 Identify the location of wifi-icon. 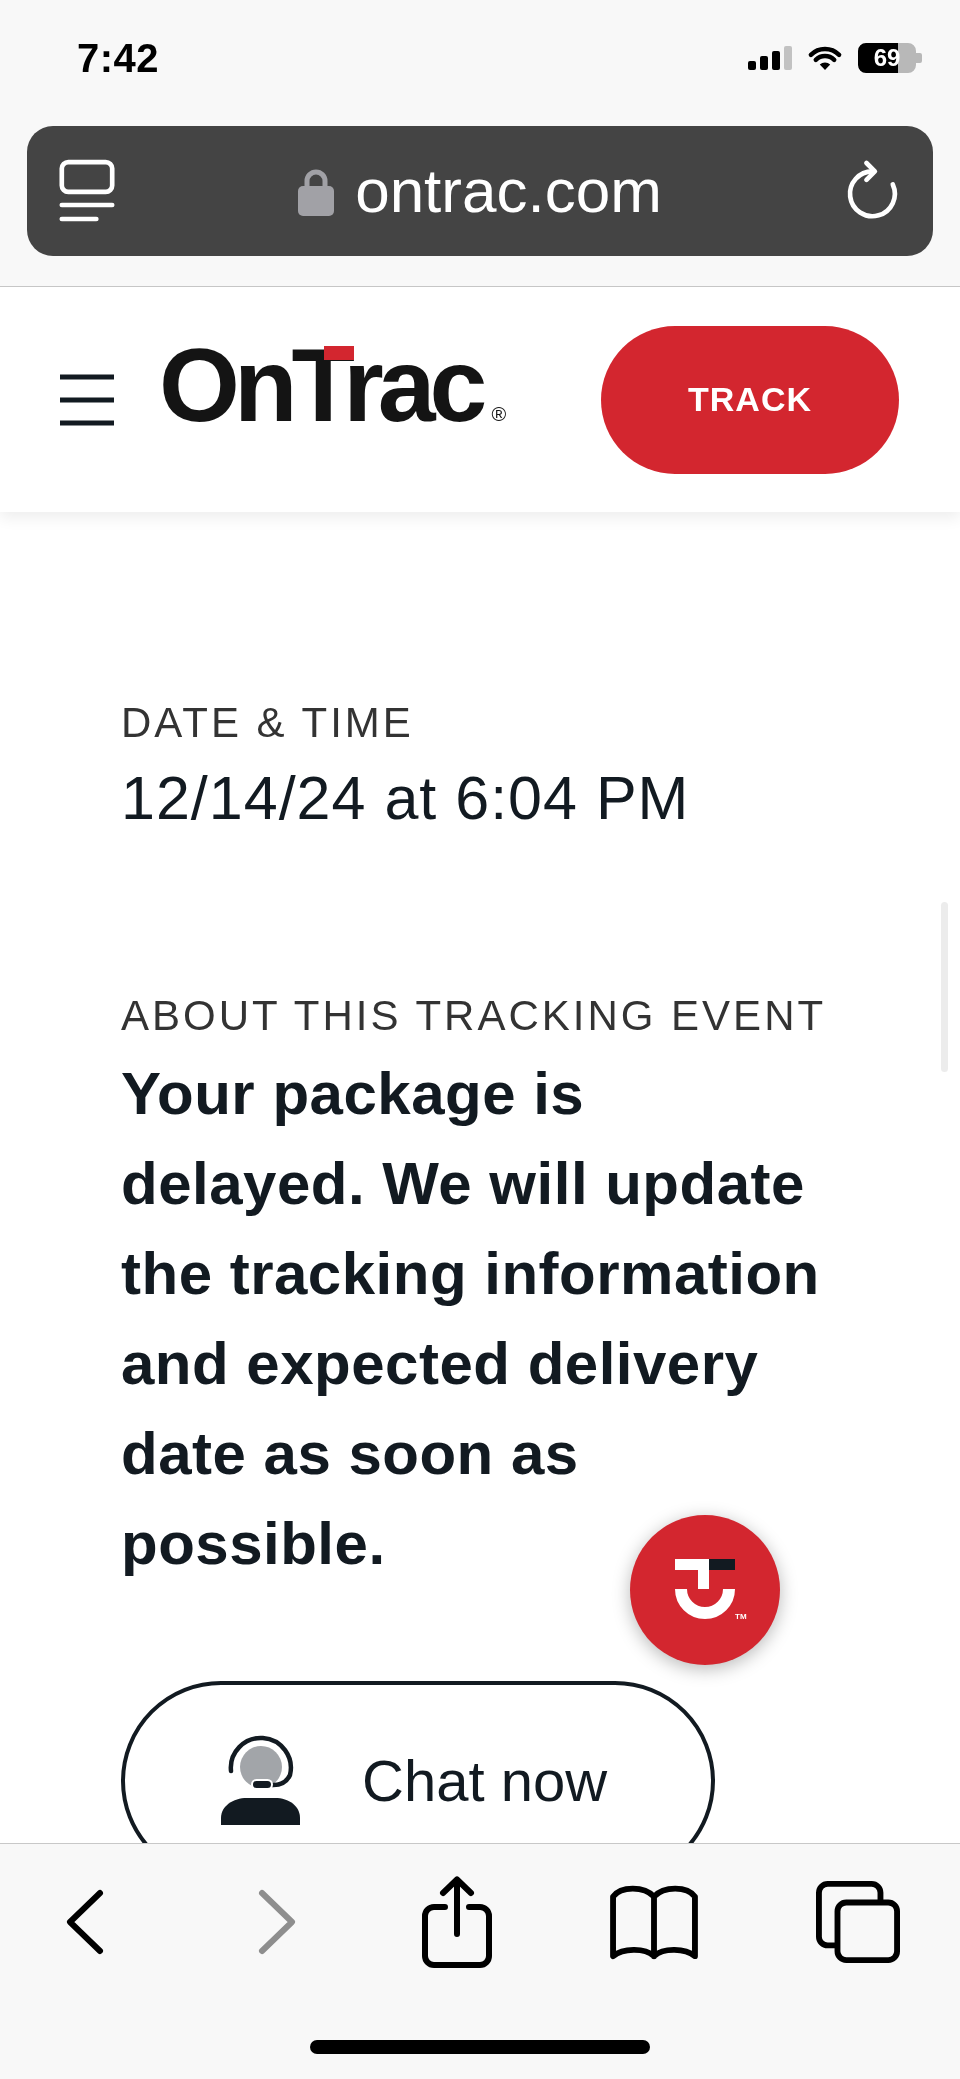
(825, 58).